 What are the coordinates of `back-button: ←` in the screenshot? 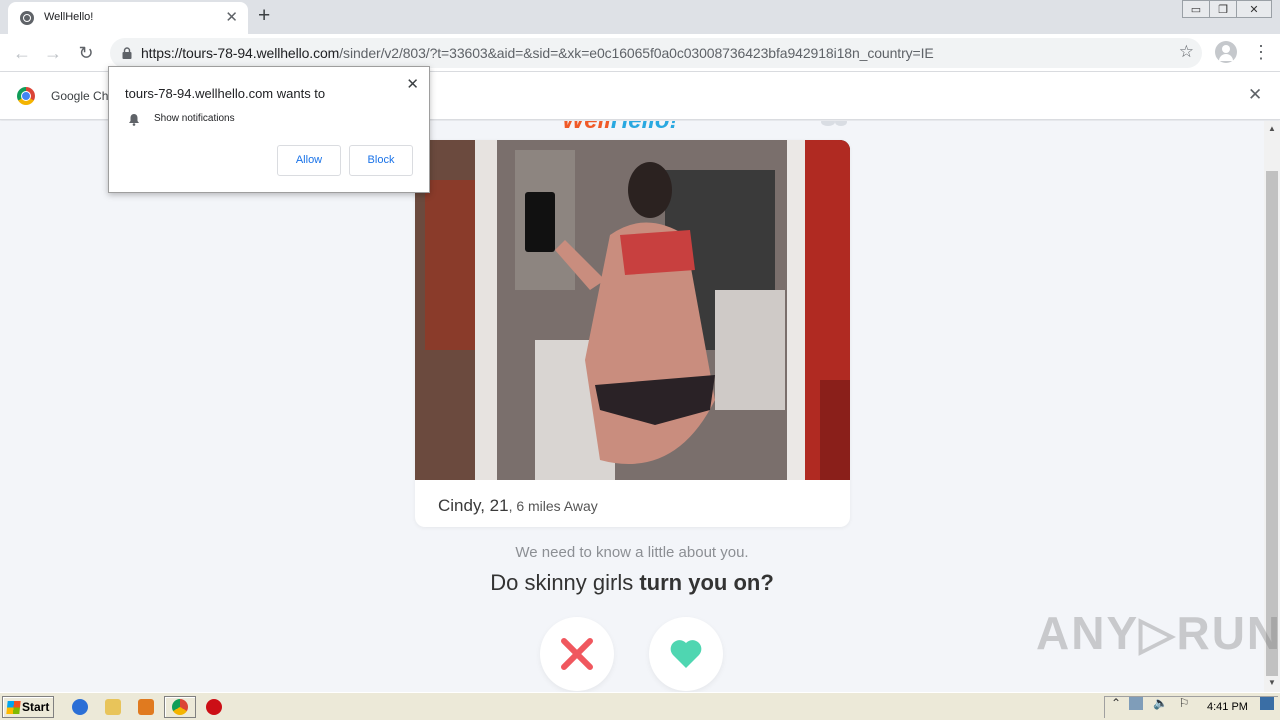 It's located at (22, 53).